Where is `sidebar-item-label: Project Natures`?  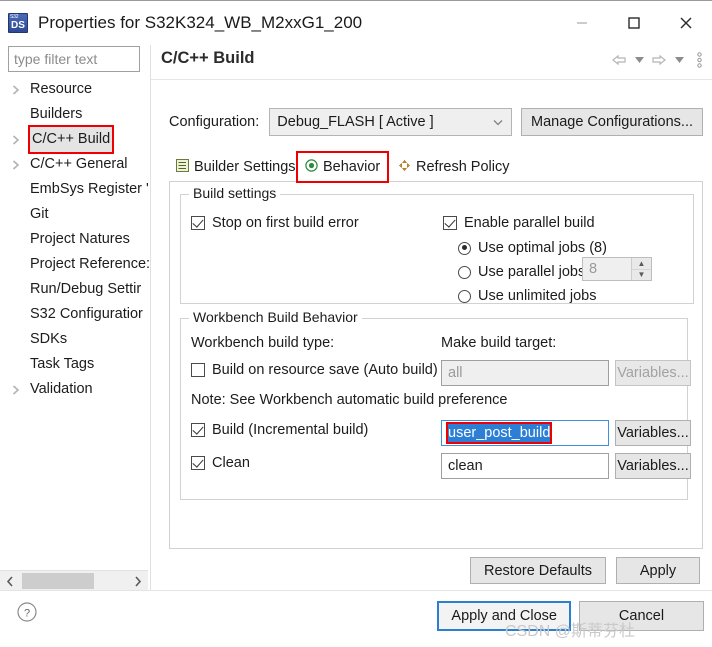
sidebar-item-label: Project Natures is located at coordinates (80, 239).